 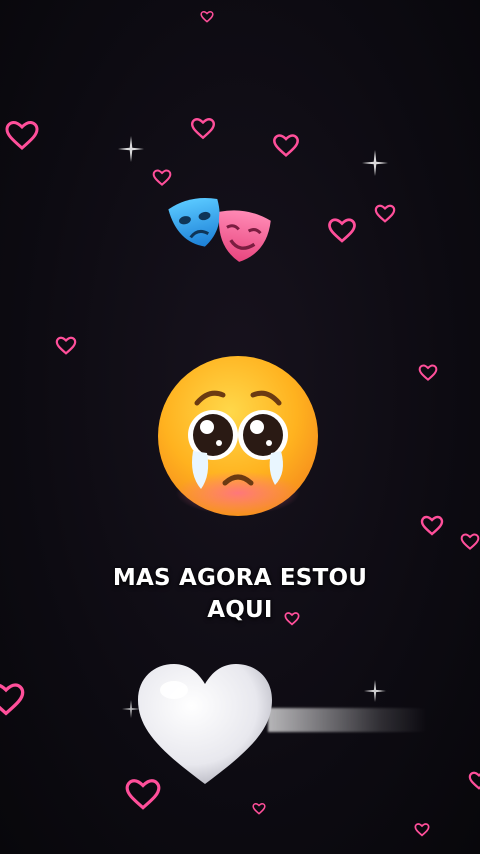 What do you see at coordinates (205, 724) in the screenshot?
I see `white-heart-icon` at bounding box center [205, 724].